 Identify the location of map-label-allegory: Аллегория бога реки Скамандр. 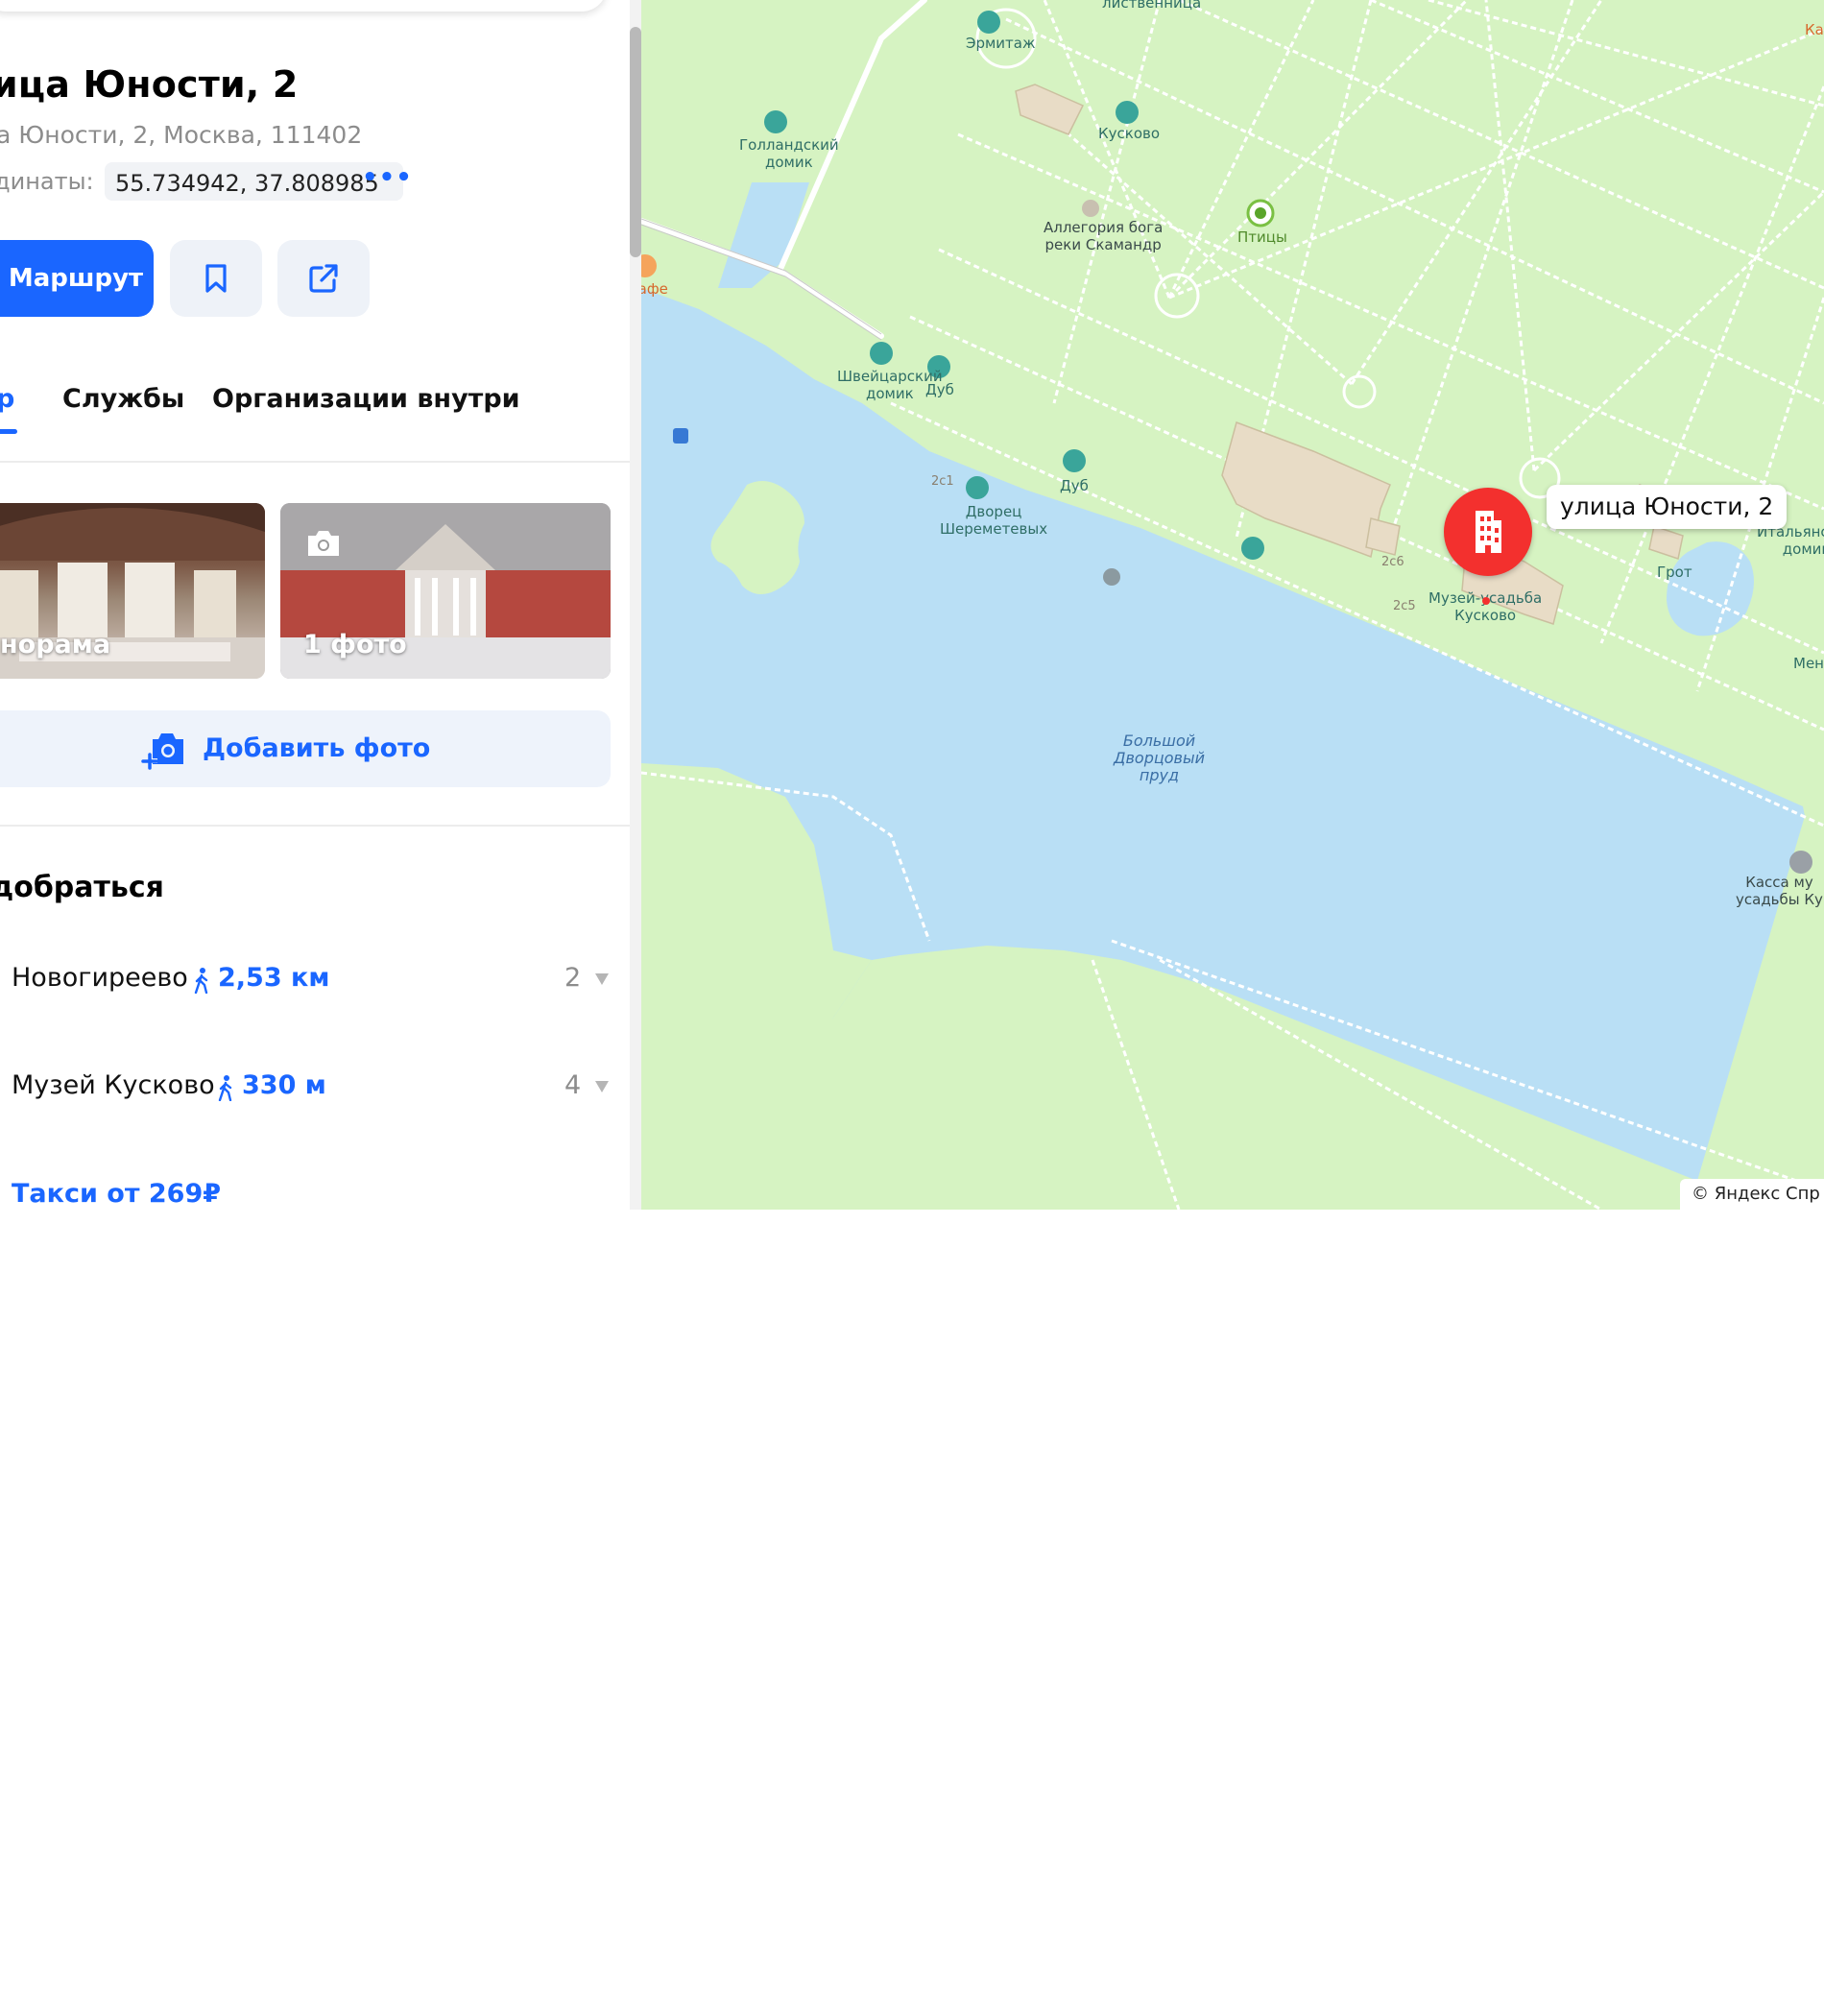
(1103, 236).